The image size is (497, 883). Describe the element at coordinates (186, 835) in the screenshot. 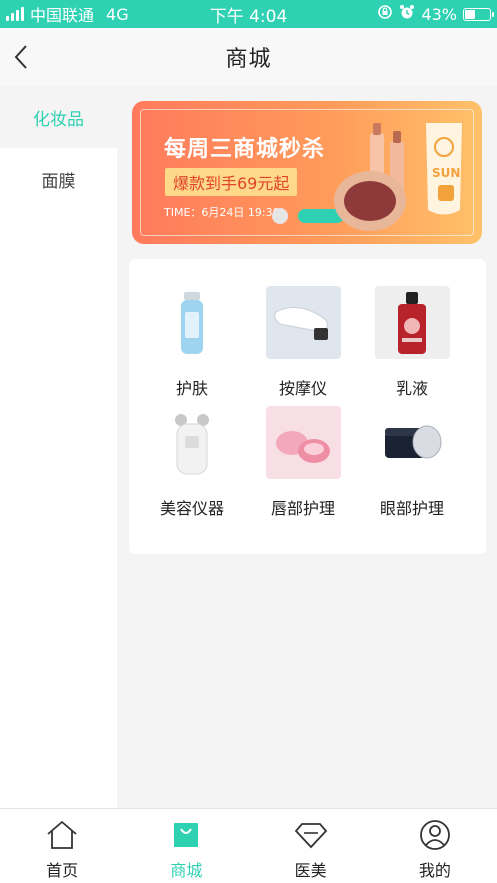

I see `shopping-bag-icon` at that location.